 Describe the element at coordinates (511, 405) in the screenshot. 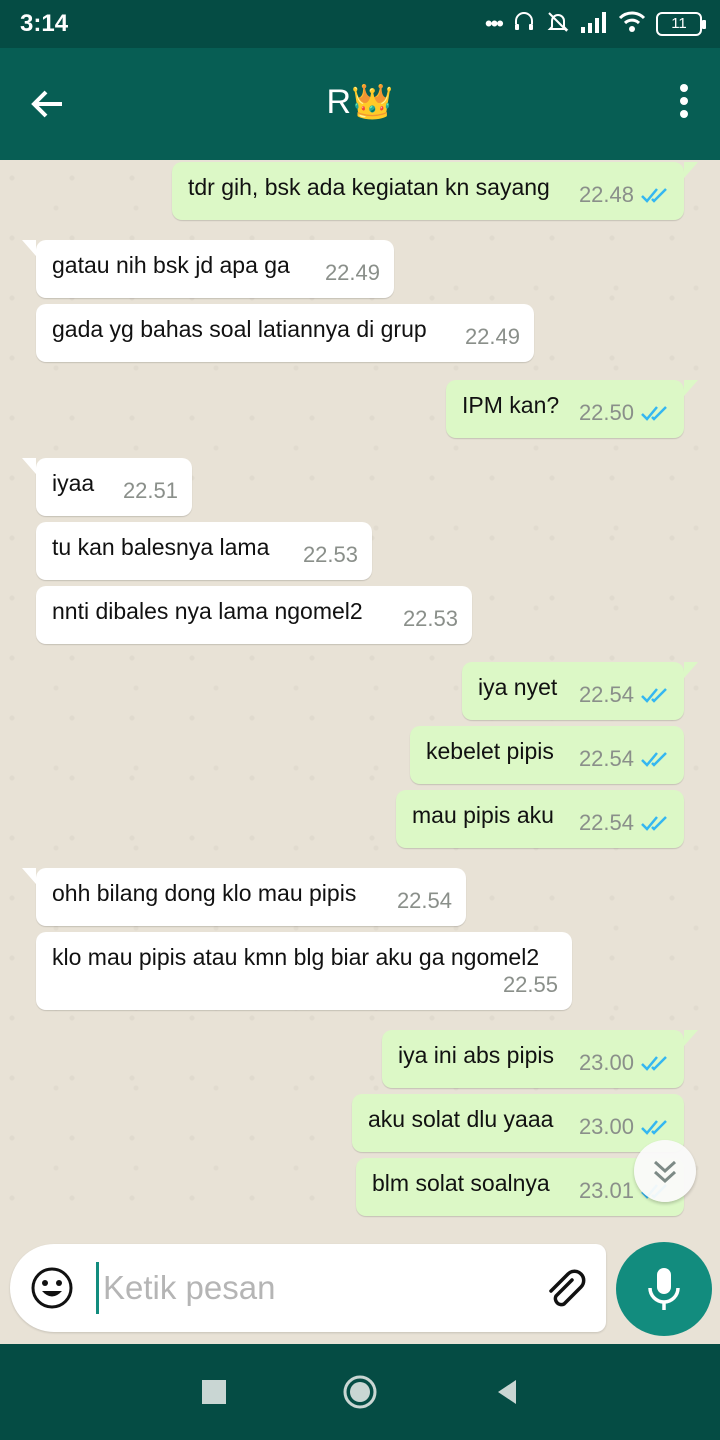

I see `message-text: IPM kan?` at that location.